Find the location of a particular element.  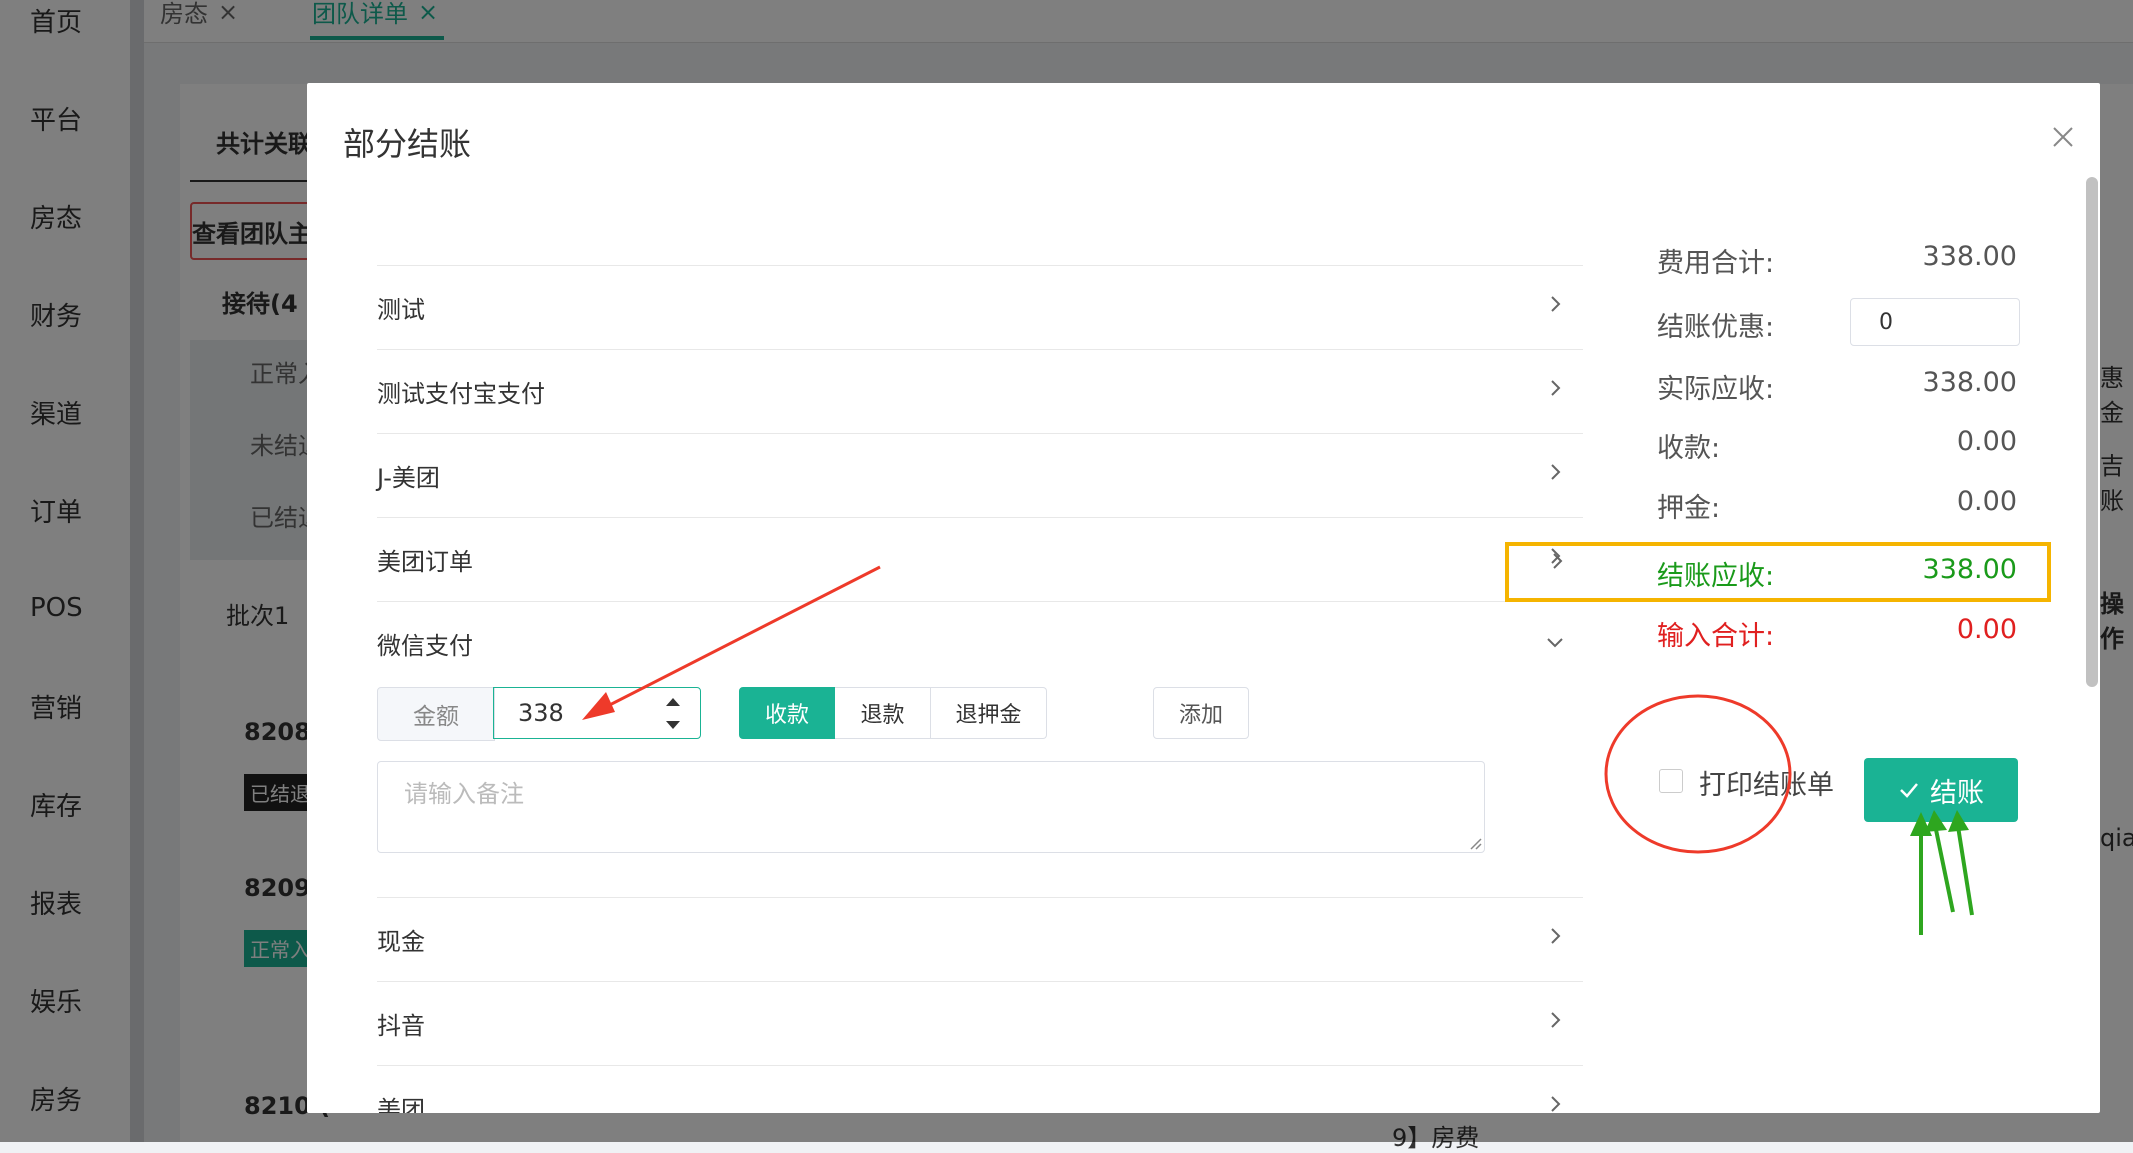

payment-method-label: 抖音 is located at coordinates (401, 1026).